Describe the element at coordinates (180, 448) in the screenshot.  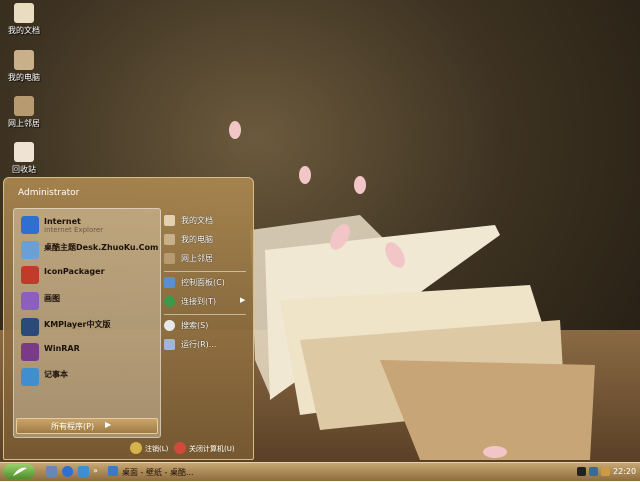
I see `power-icon` at that location.